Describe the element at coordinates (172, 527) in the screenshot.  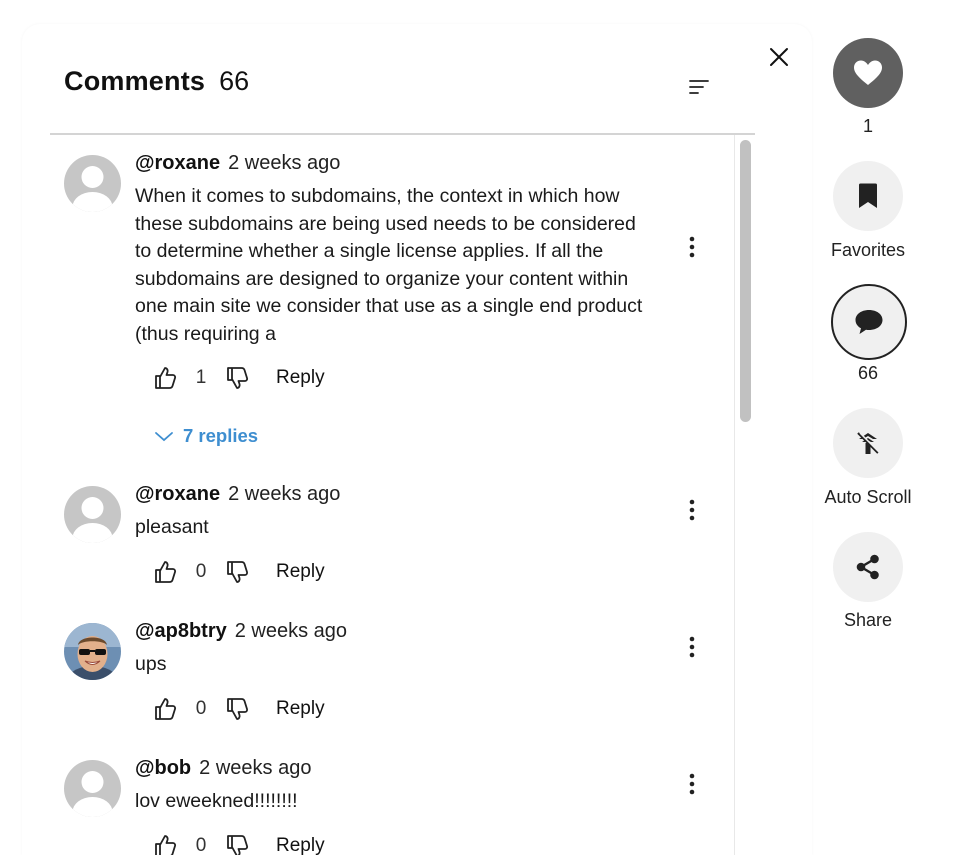
I see `comment-text: pleasant` at that location.